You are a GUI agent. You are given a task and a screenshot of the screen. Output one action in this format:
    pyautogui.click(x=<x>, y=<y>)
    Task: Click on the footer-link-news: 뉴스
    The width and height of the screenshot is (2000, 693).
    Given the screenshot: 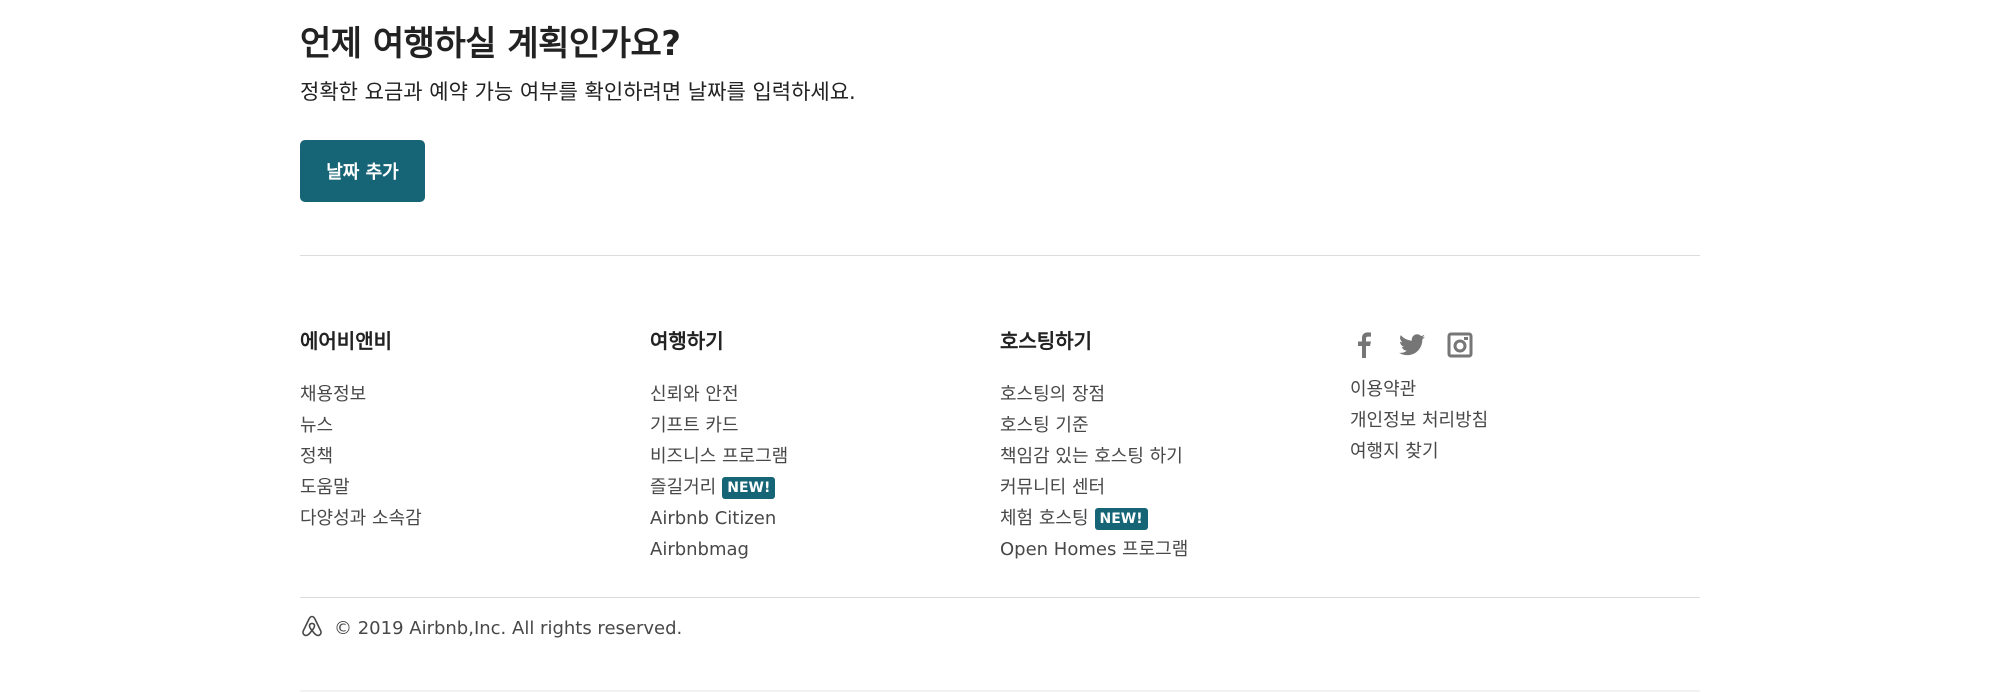 What is the action you would take?
    pyautogui.click(x=316, y=425)
    